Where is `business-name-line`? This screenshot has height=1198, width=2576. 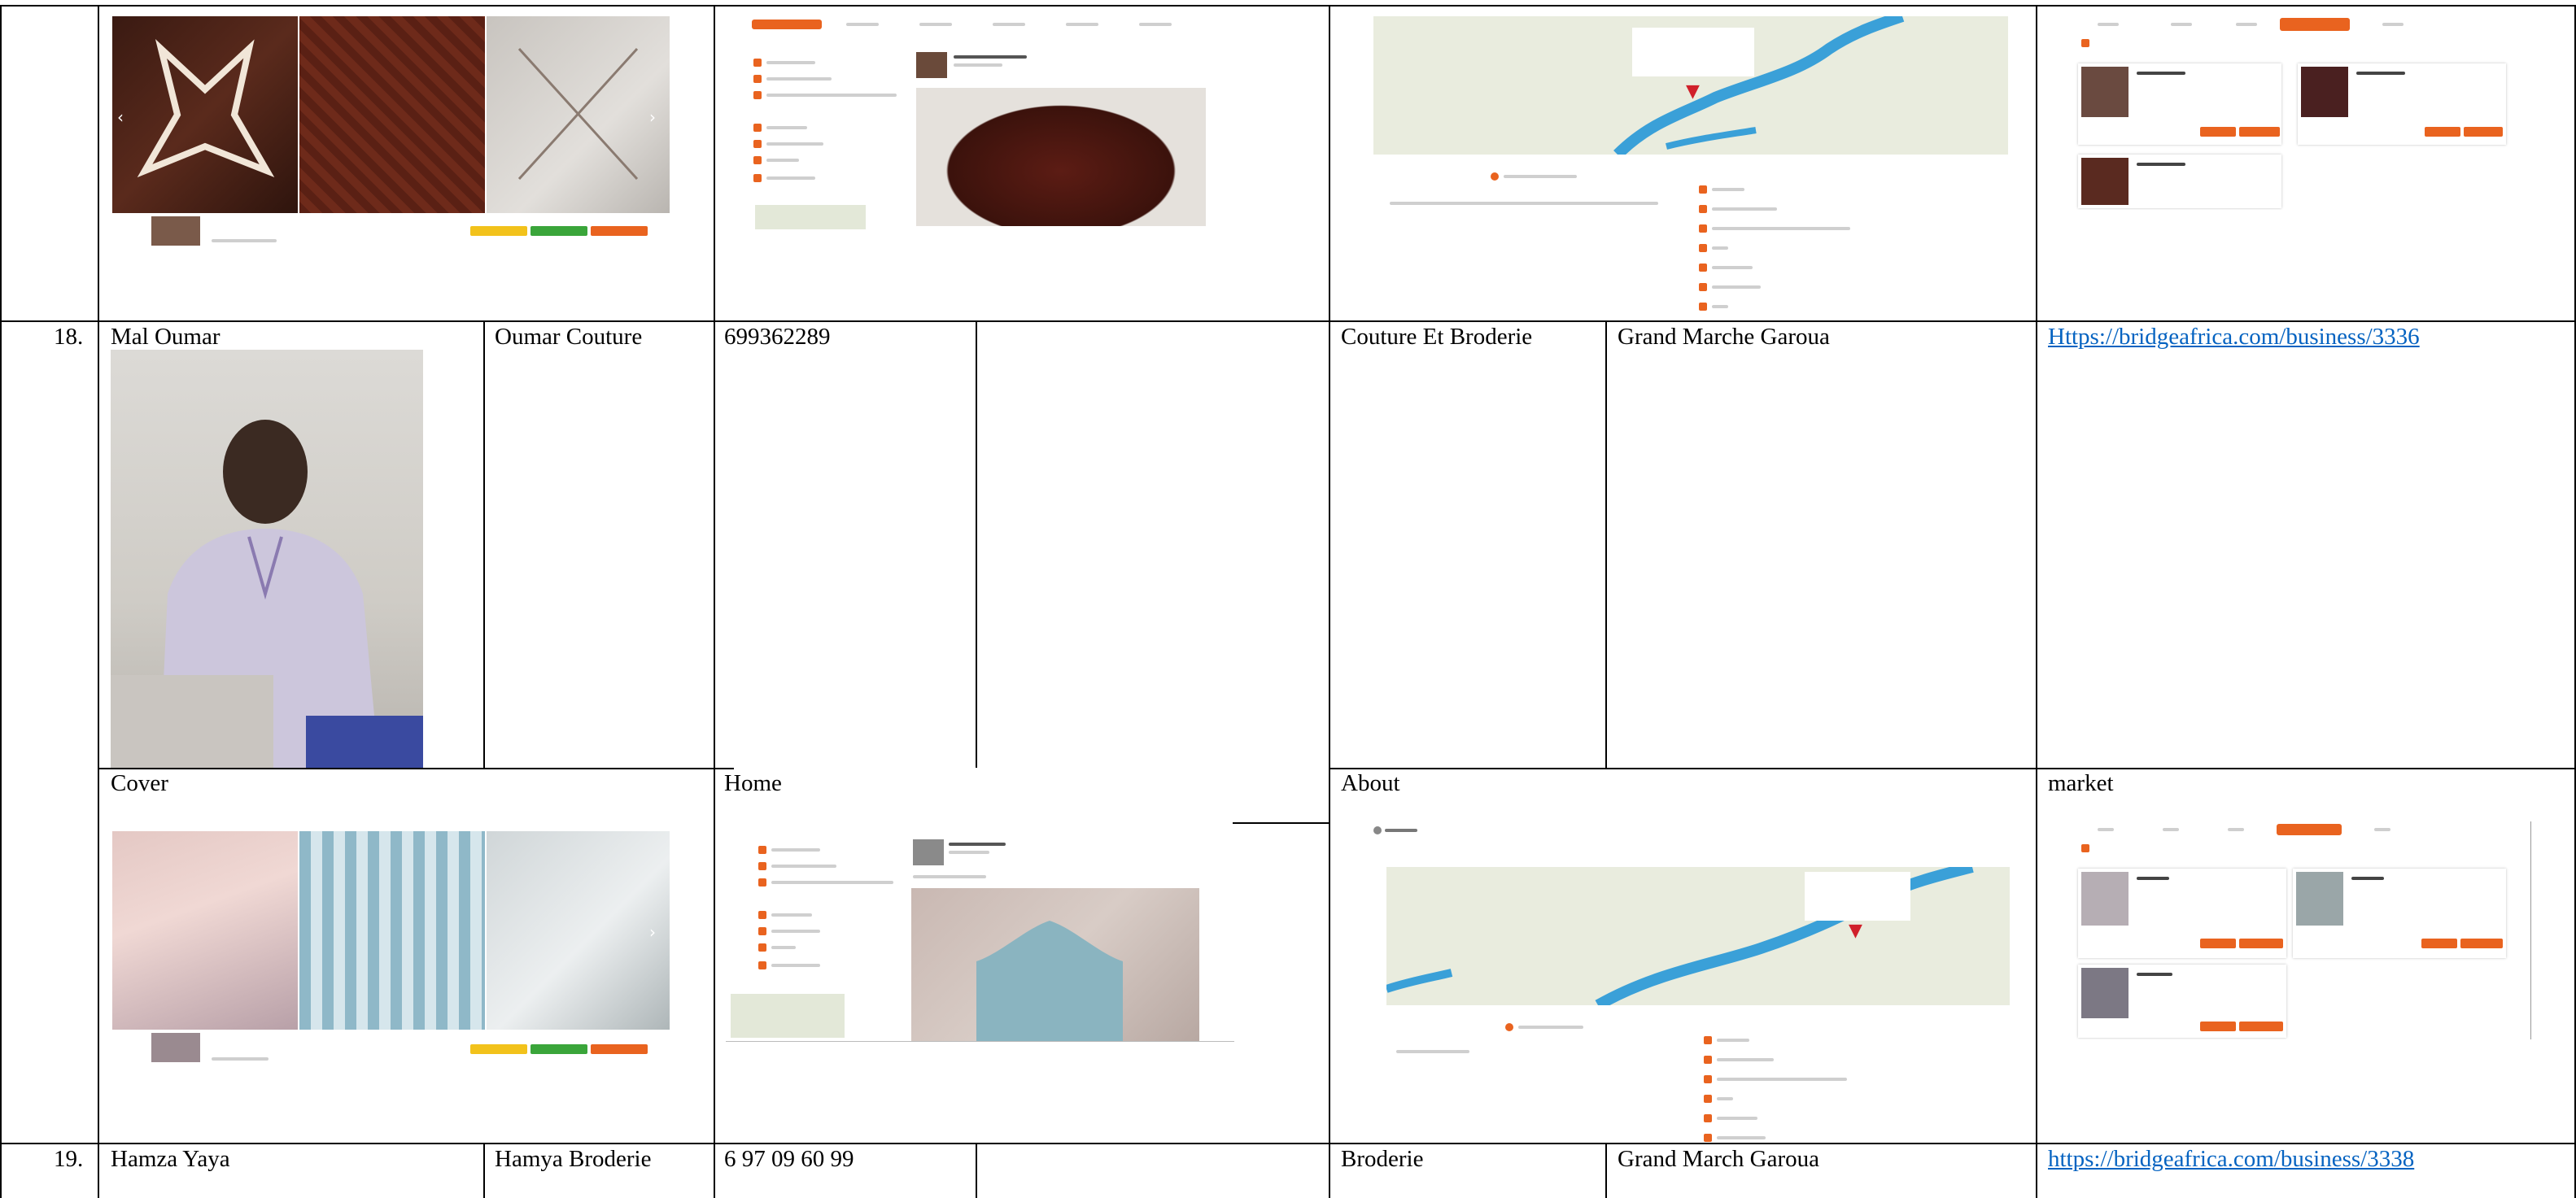
business-name-line is located at coordinates (240, 1059).